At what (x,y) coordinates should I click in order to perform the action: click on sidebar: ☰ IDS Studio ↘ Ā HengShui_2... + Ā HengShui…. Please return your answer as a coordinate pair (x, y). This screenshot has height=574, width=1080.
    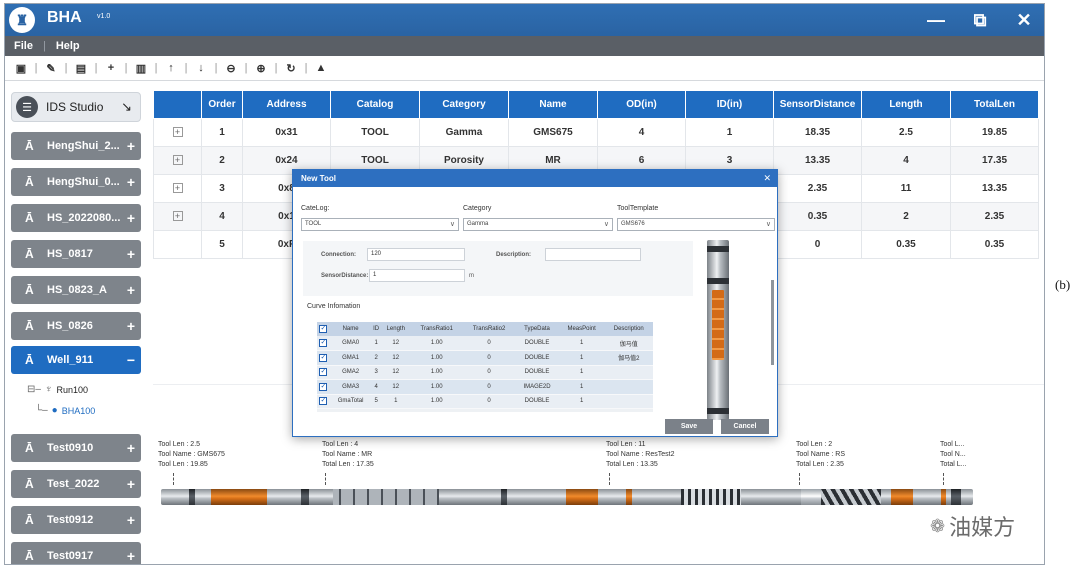
    Looking at the image, I should click on (76, 323).